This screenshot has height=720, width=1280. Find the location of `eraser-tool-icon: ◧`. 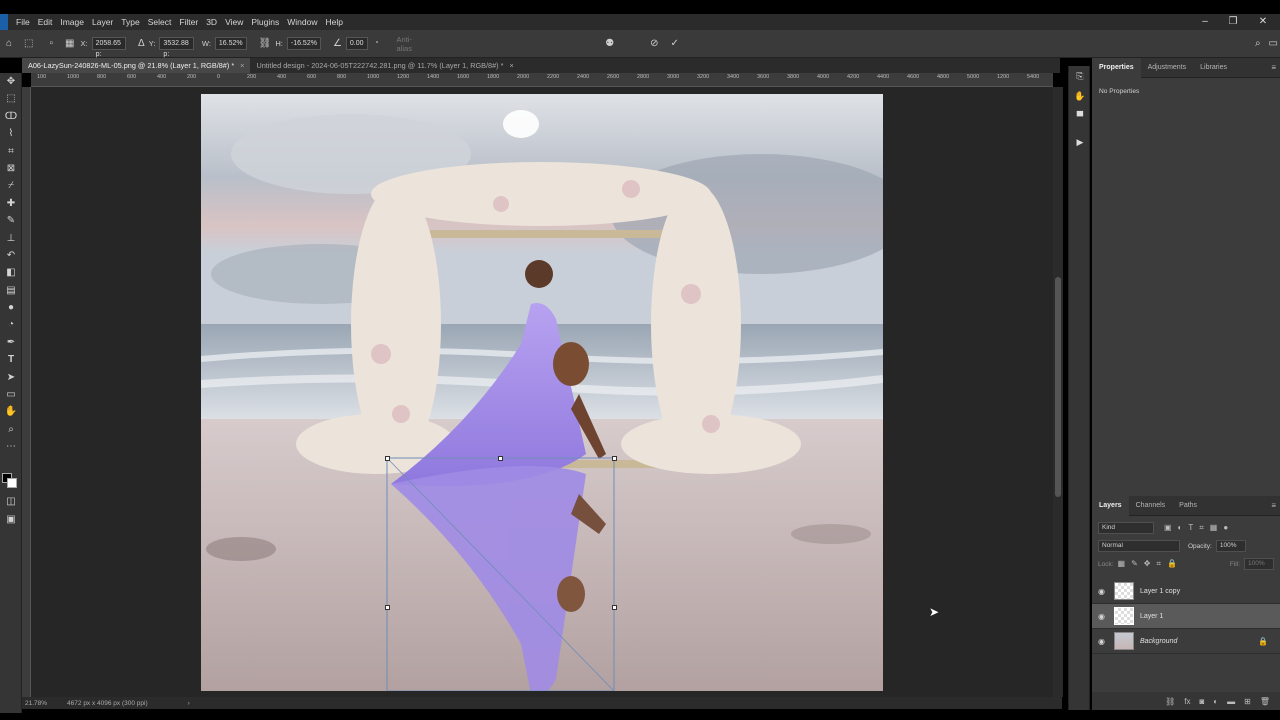

eraser-tool-icon: ◧ is located at coordinates (11, 272).